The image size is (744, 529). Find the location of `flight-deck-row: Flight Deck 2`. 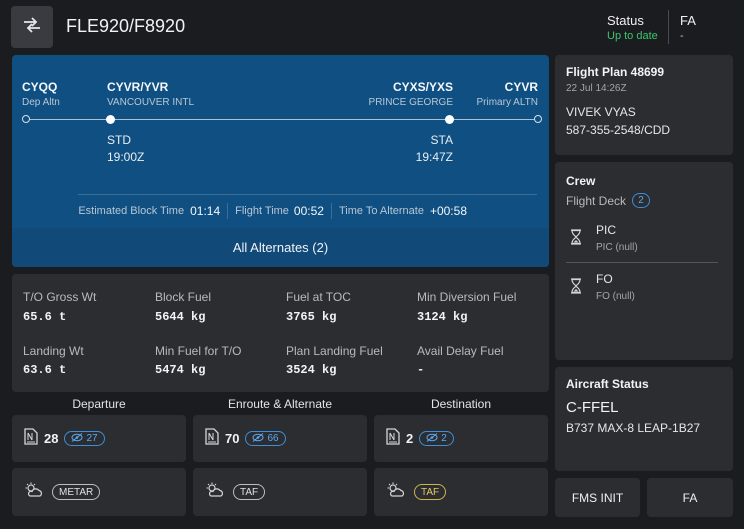

flight-deck-row: Flight Deck 2 is located at coordinates (608, 200).